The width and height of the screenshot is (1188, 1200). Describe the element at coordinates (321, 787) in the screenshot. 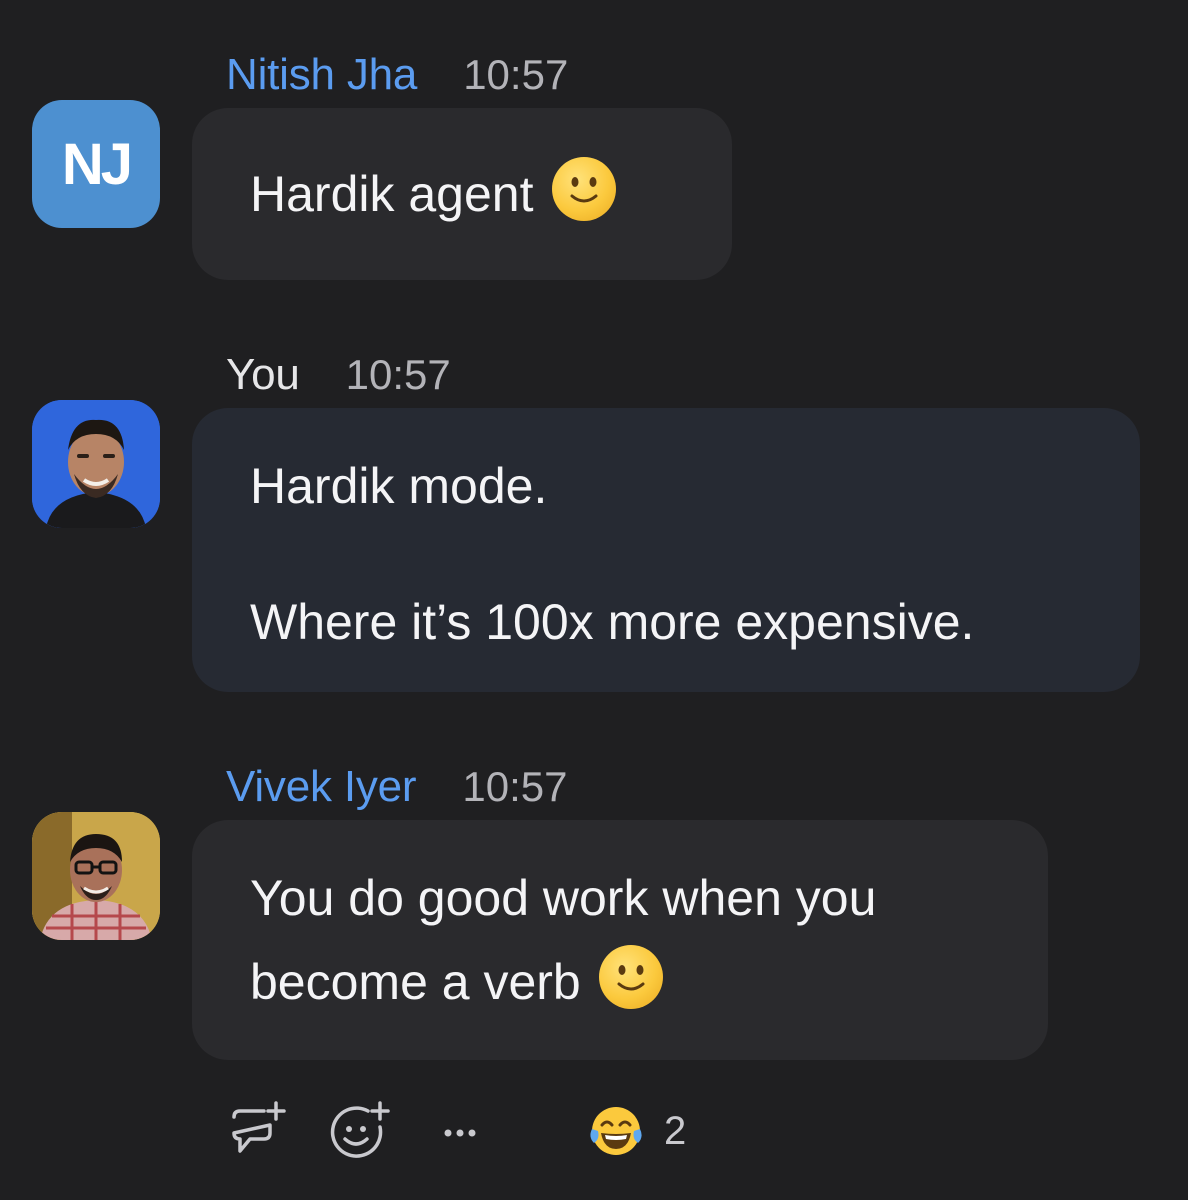

I see `sender-name: Vivek Iyer` at that location.